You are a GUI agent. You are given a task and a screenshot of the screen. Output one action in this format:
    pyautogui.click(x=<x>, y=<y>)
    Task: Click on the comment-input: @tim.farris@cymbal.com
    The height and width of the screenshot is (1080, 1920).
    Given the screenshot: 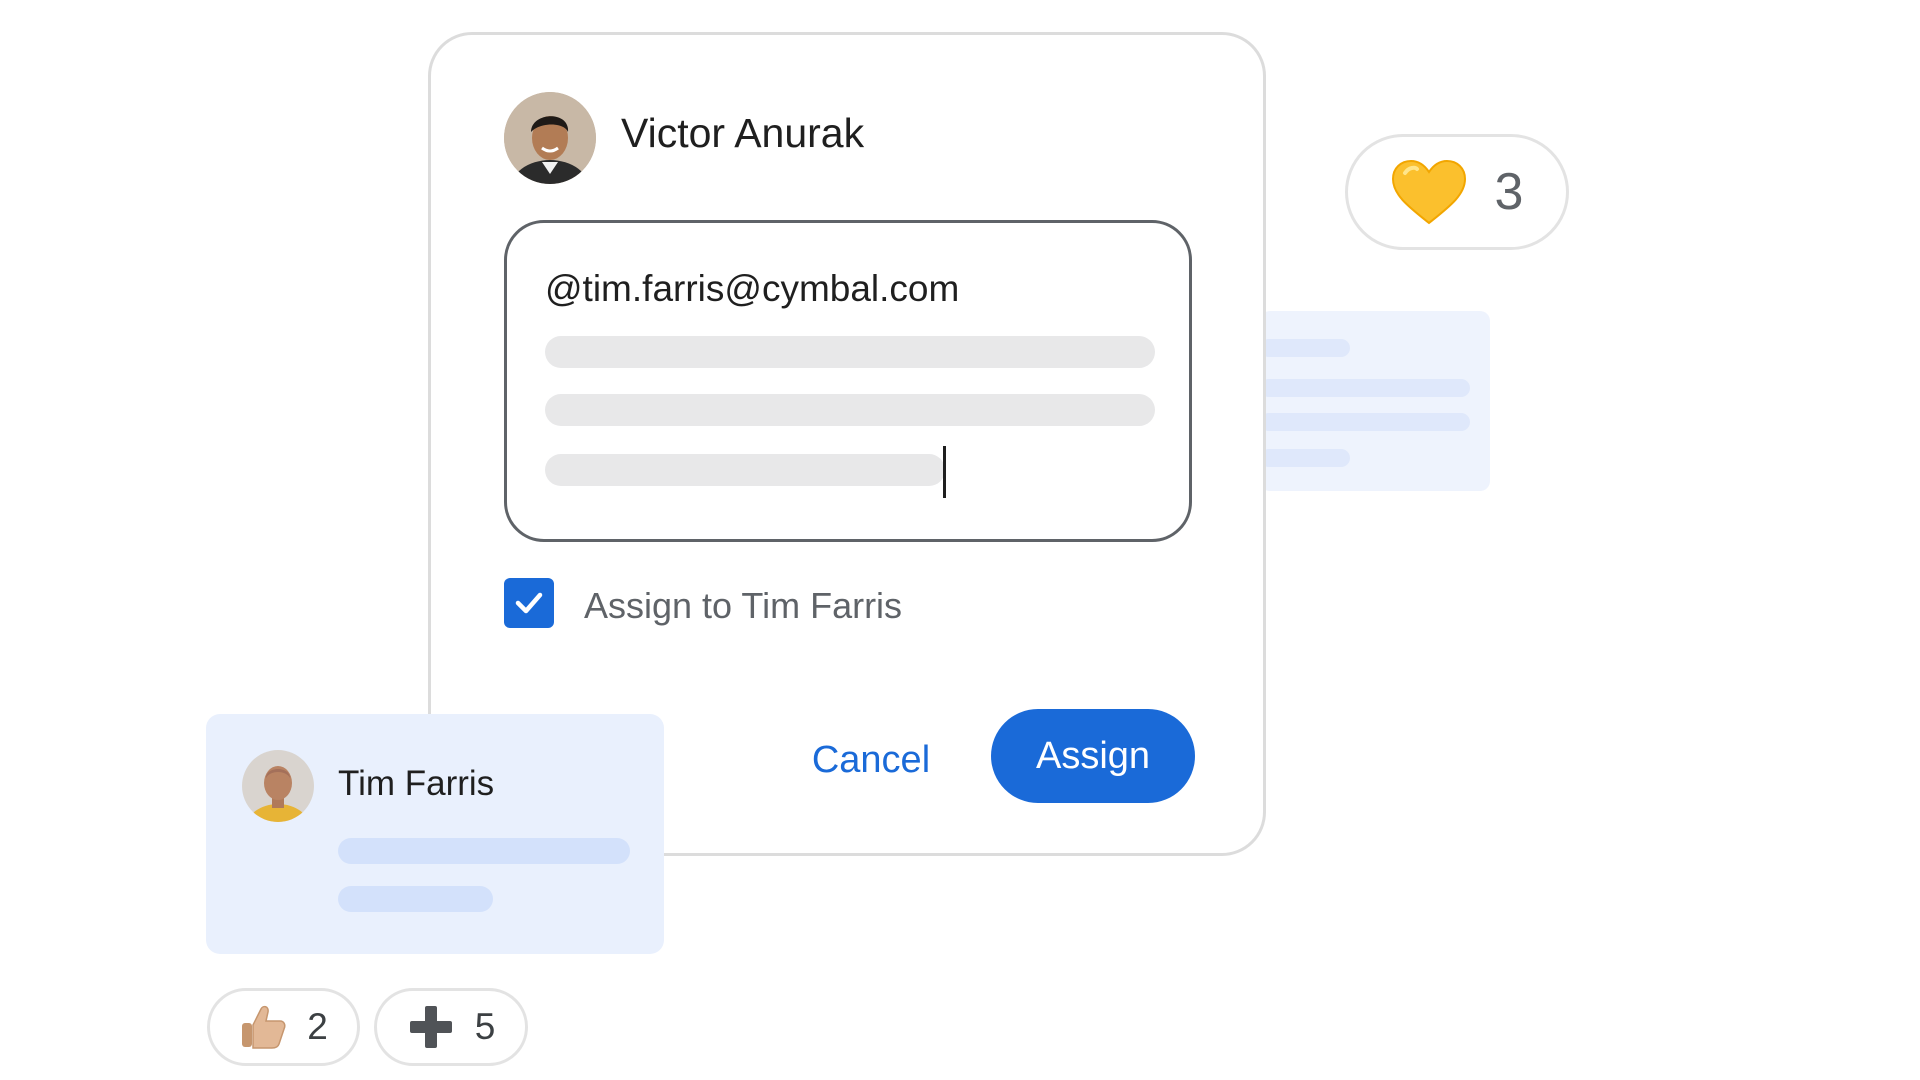 What is the action you would take?
    pyautogui.click(x=848, y=381)
    